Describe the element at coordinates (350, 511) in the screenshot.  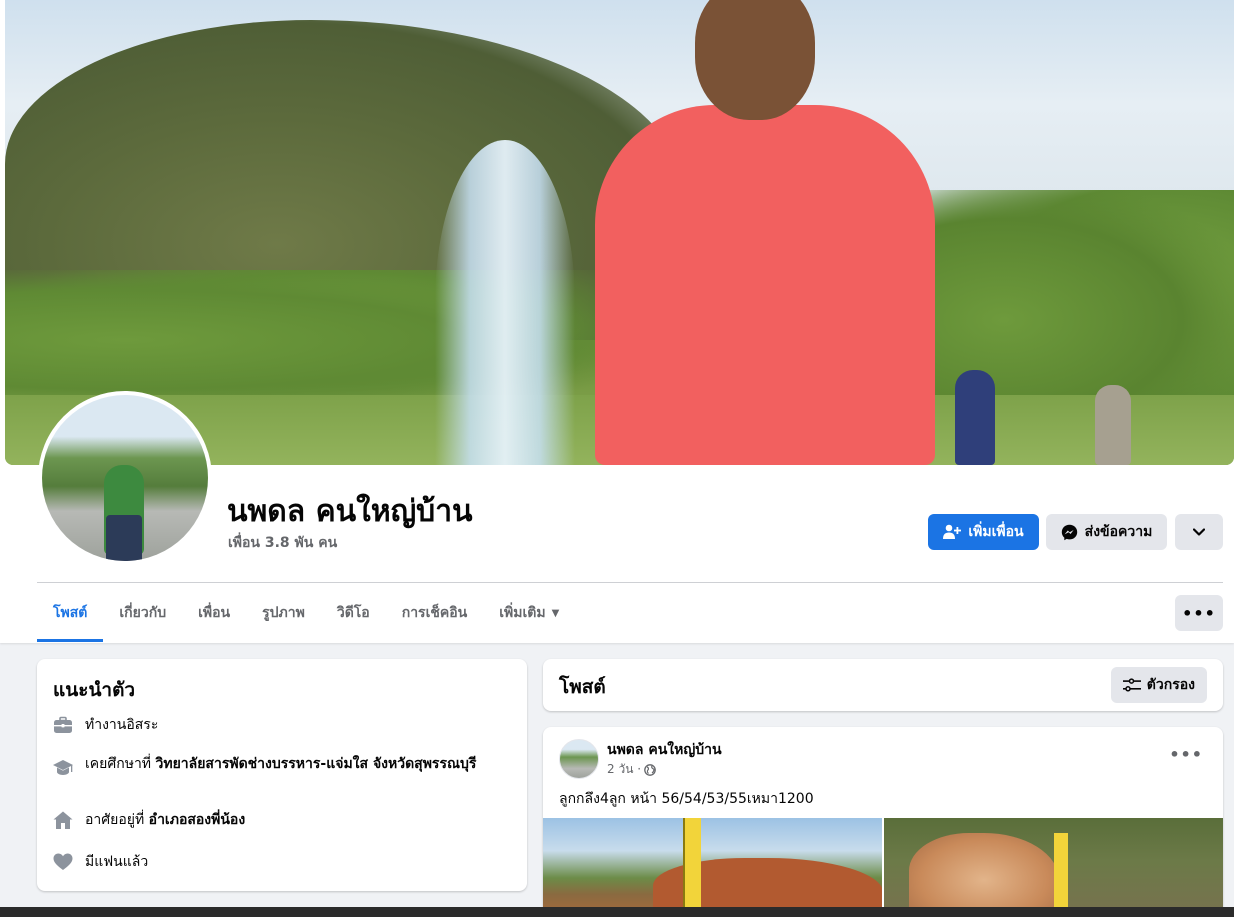
I see `profile-name: นพดล คนใหญ่บ้าน` at that location.